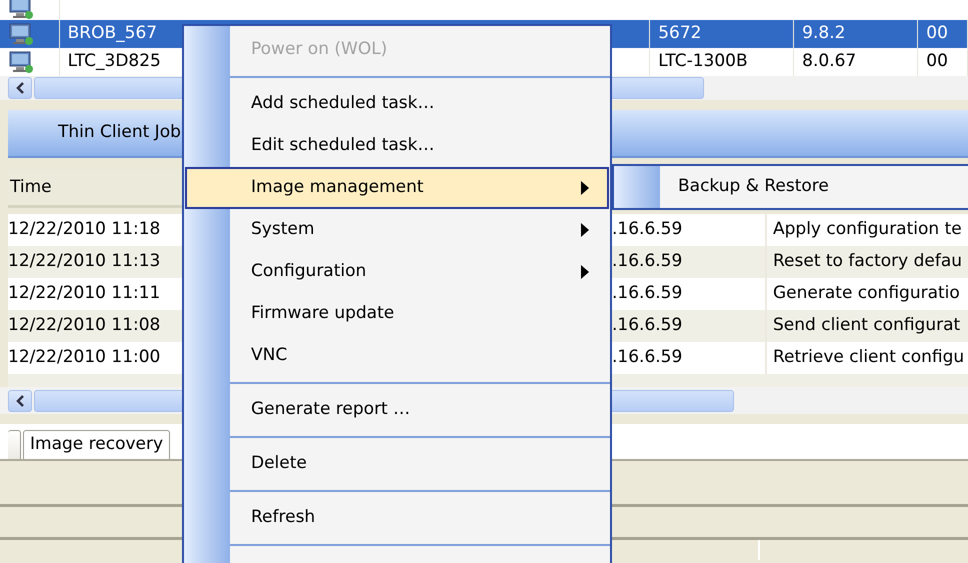 Image resolution: width=968 pixels, height=563 pixels. Describe the element at coordinates (680, 34) in the screenshot. I see `table-cell-text: 5672` at that location.